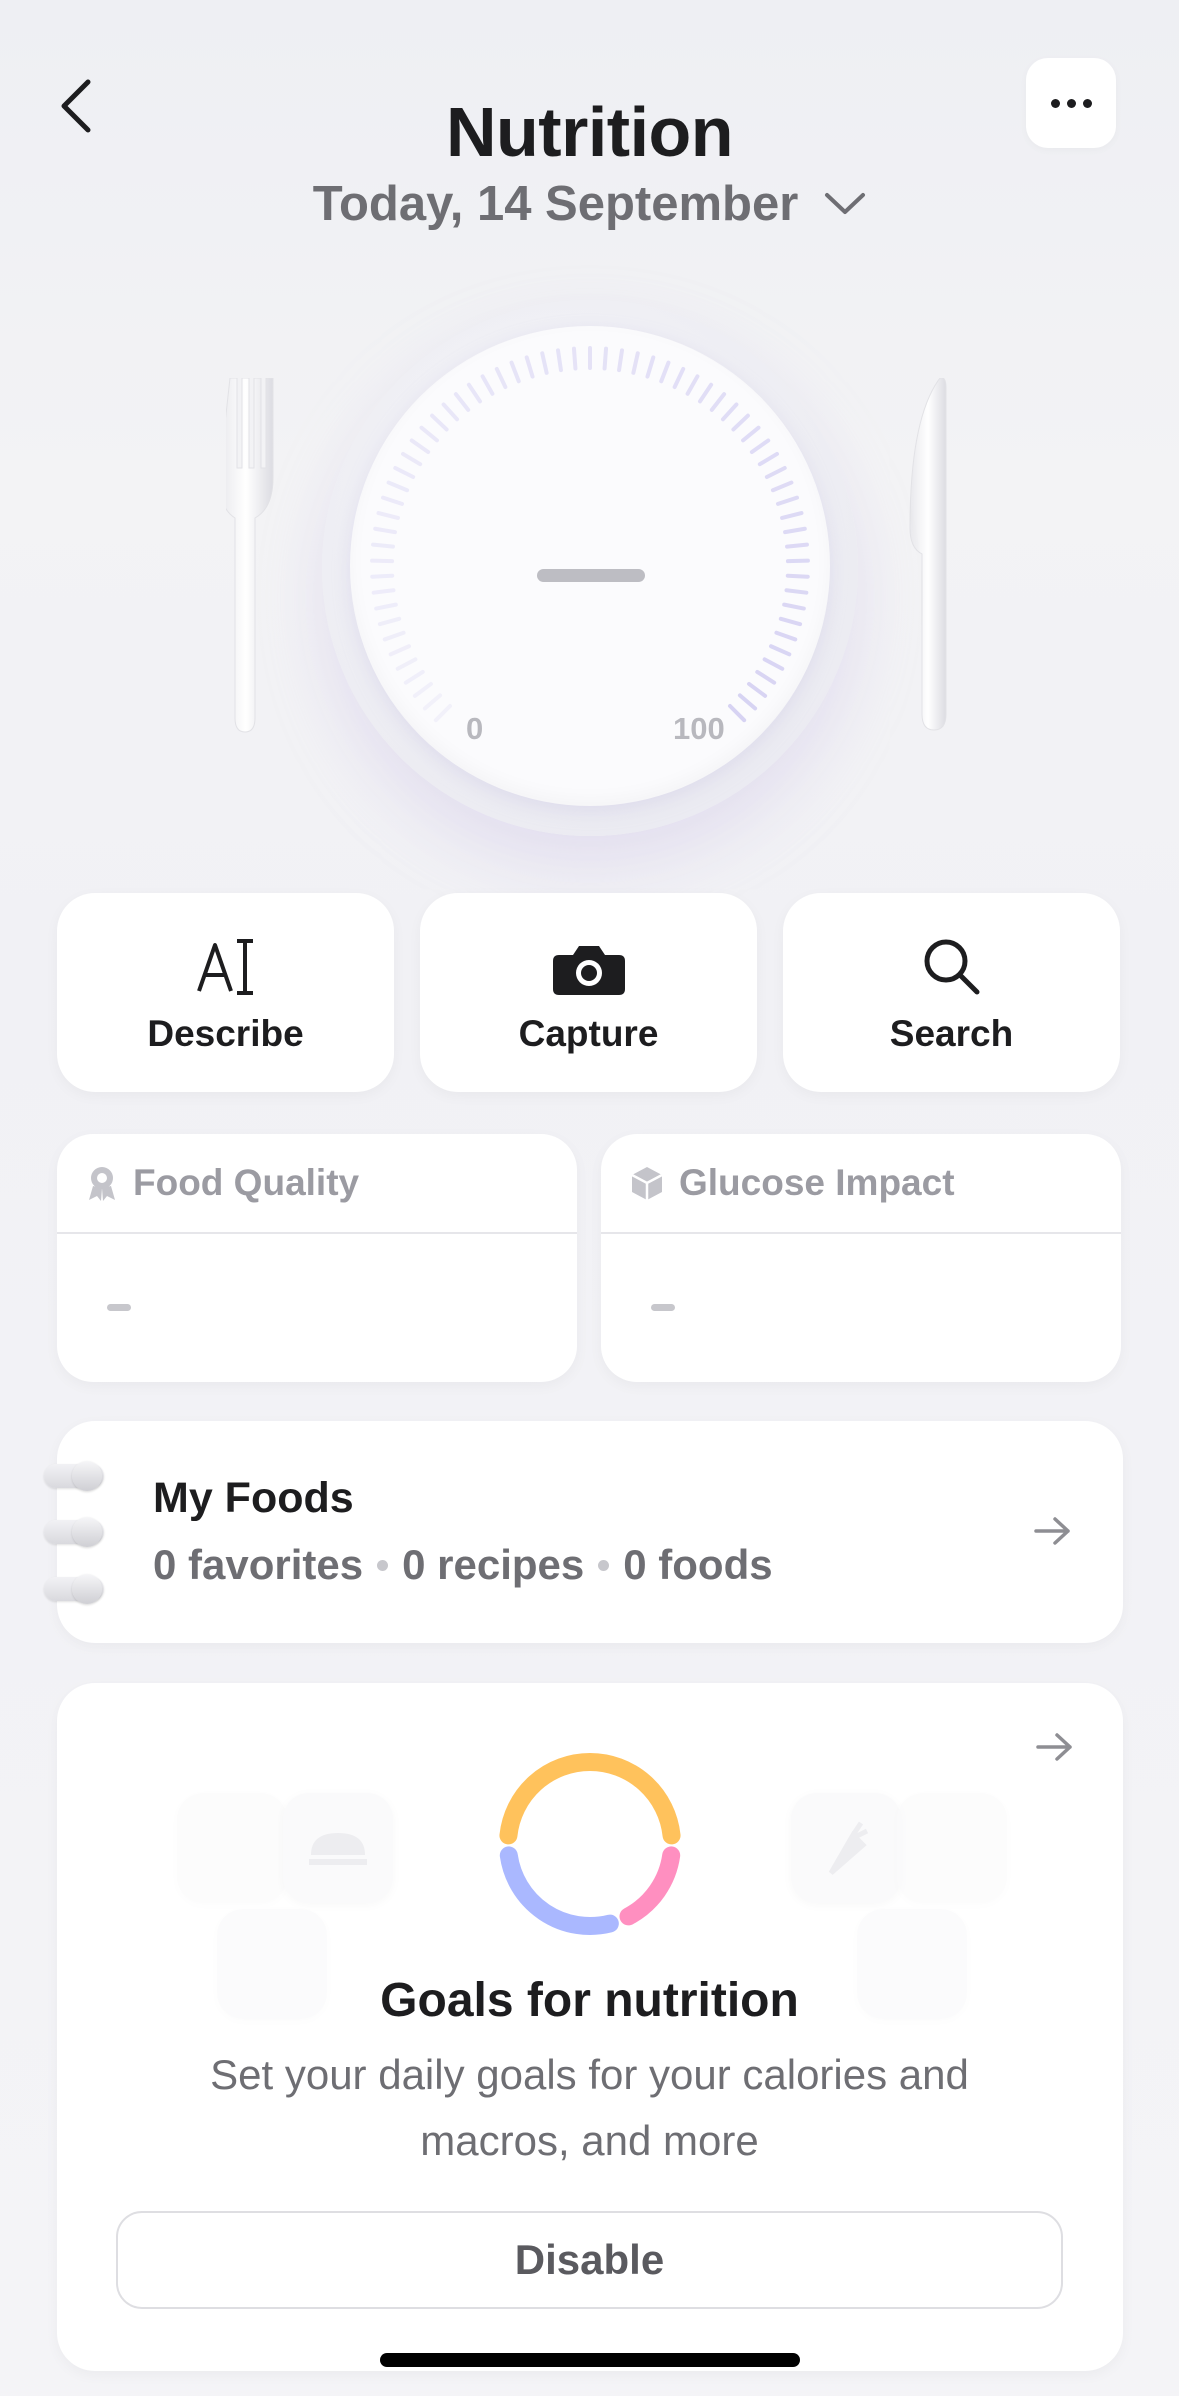 This screenshot has height=2396, width=1179. Describe the element at coordinates (475, 728) in the screenshot. I see `dial-min-label: 0` at that location.